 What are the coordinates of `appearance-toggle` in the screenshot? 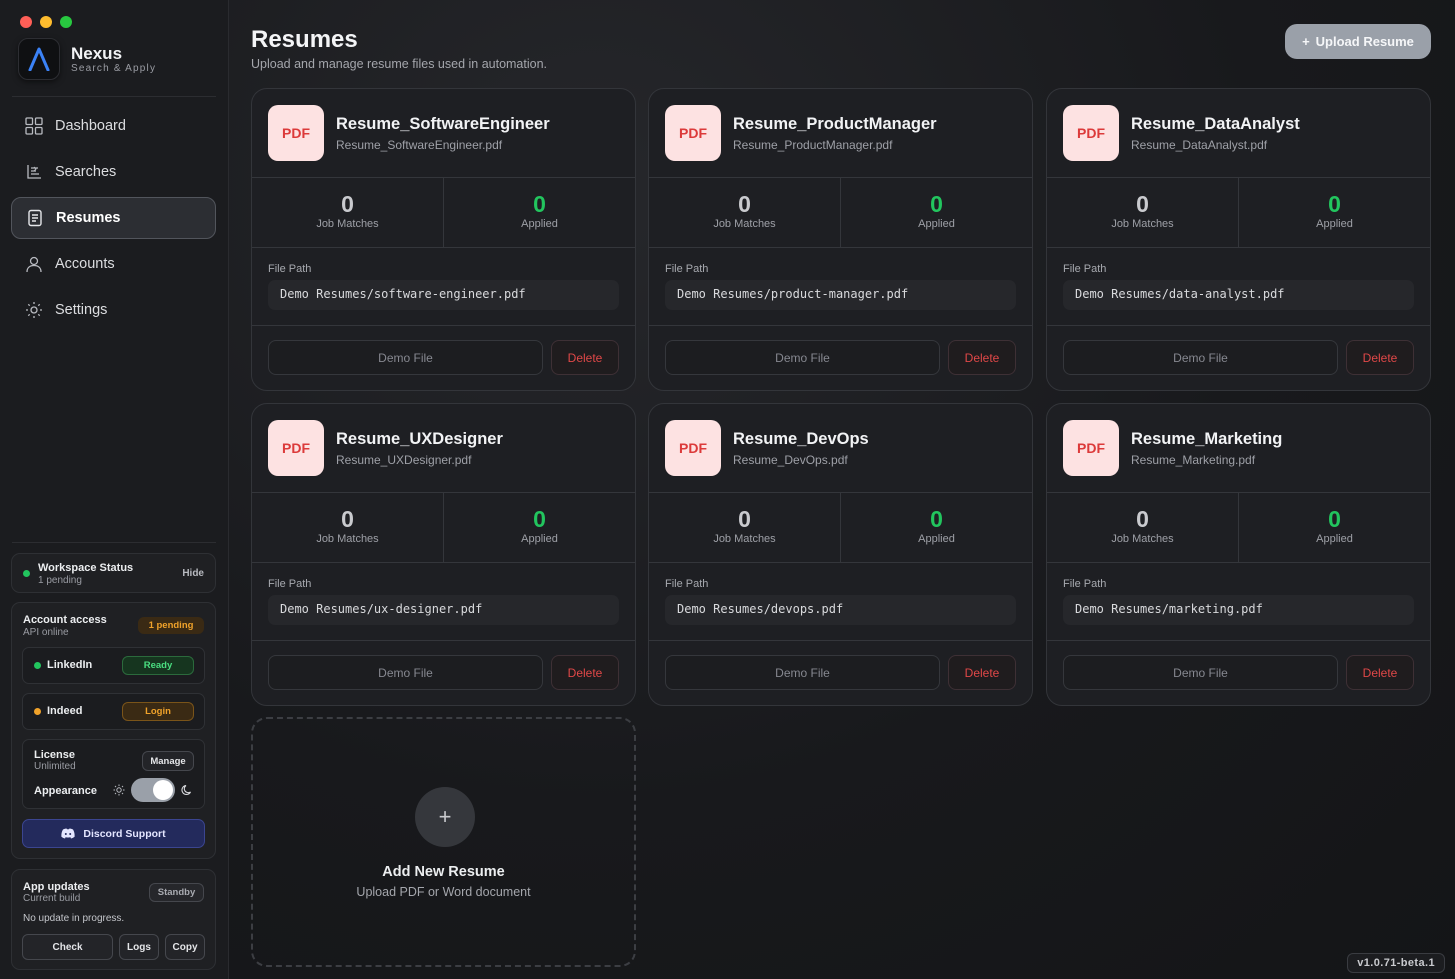 It's located at (153, 790).